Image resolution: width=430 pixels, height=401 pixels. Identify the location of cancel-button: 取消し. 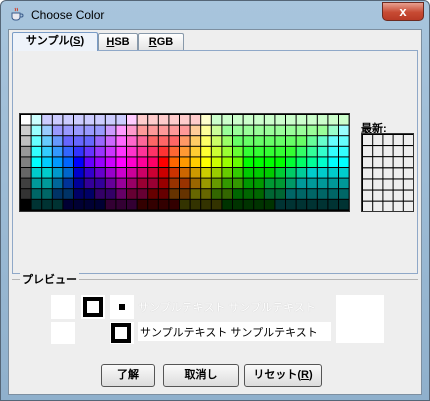
(201, 375).